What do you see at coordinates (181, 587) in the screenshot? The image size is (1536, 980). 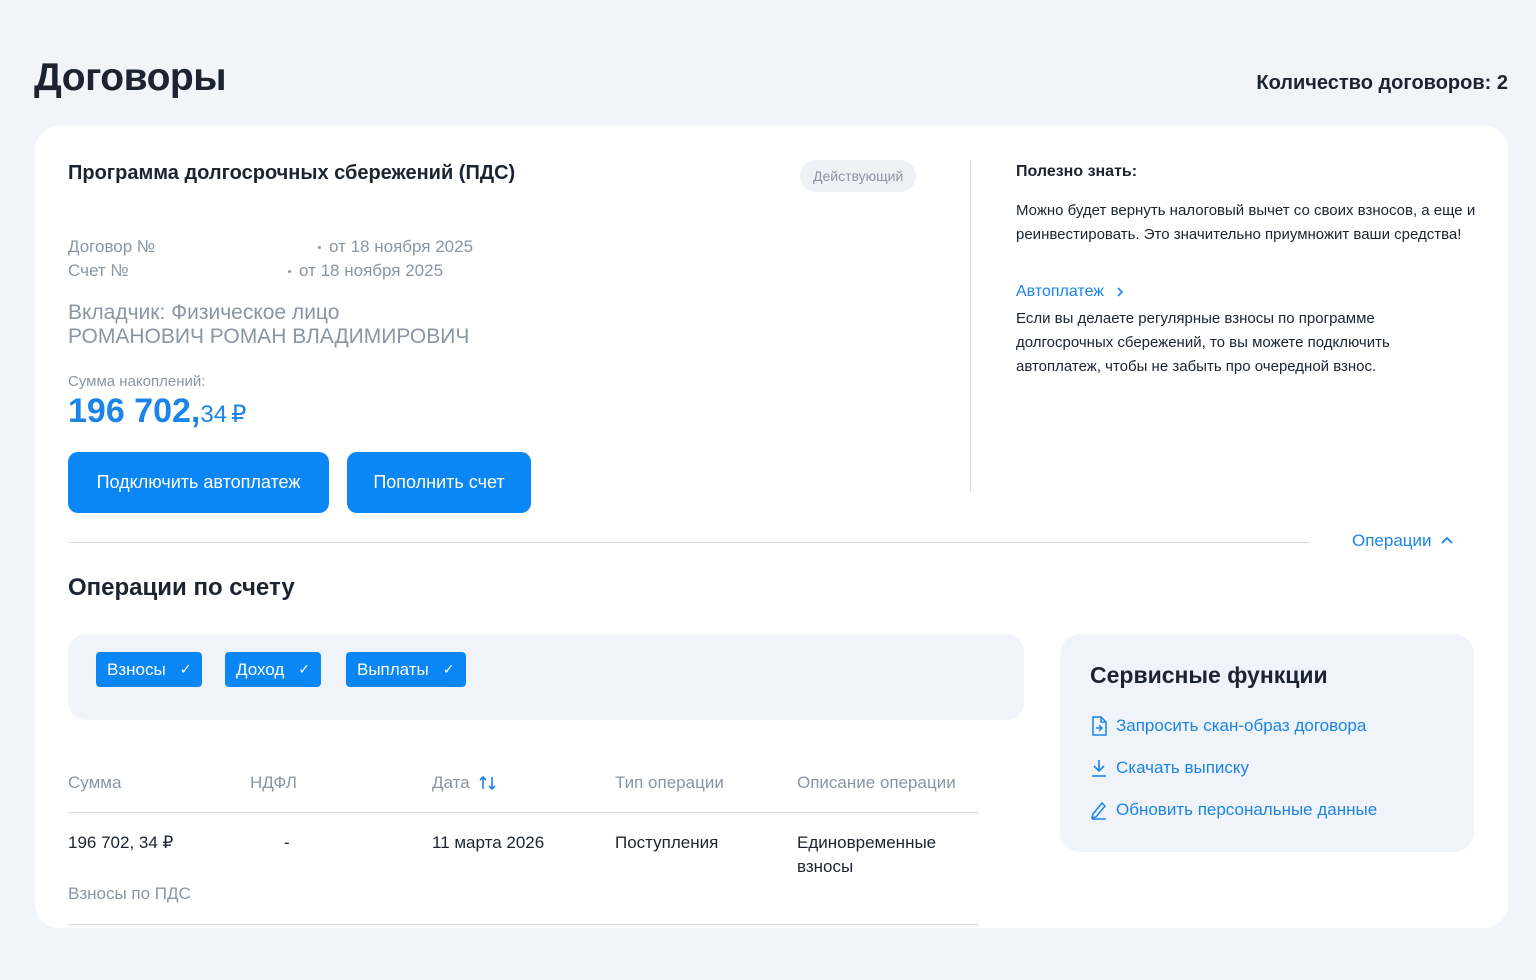 I see `operations-title: Операции по счету` at bounding box center [181, 587].